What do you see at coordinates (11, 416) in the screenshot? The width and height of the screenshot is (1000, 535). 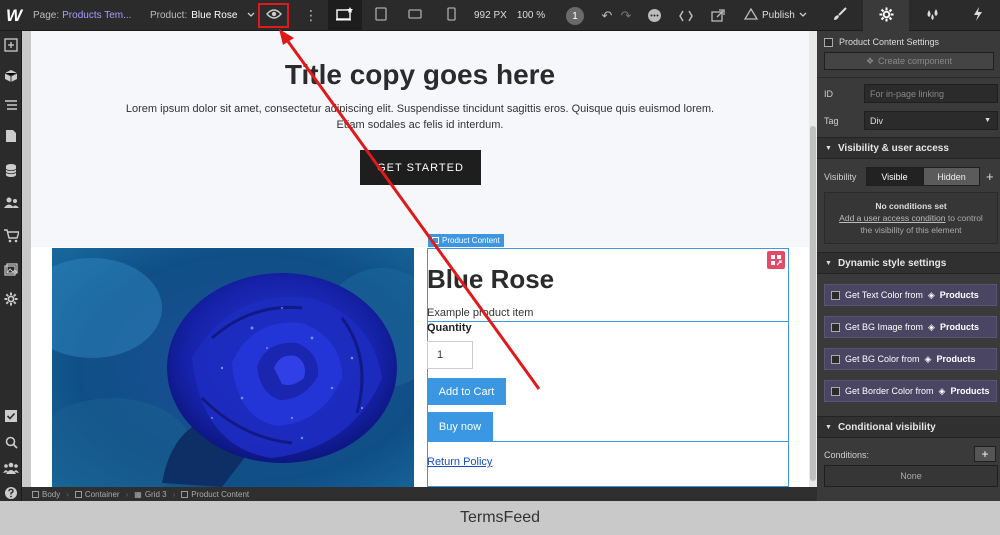 I see `audit-check-icon` at bounding box center [11, 416].